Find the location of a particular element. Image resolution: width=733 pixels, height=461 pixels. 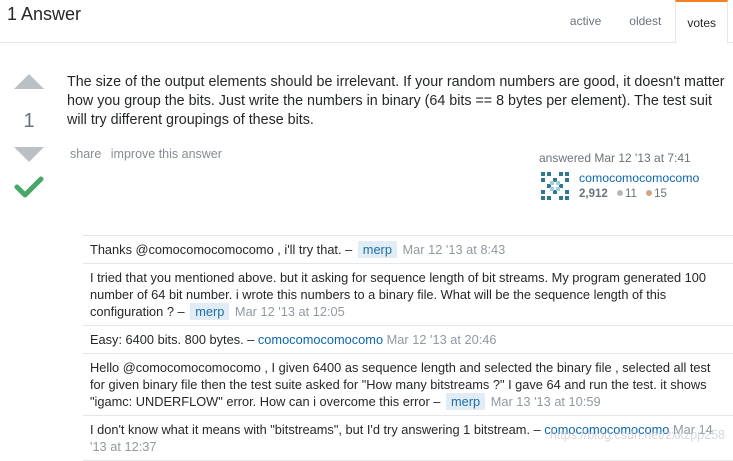

comment-text: Easy: 6400 bits. 800 bytes. – is located at coordinates (174, 339).